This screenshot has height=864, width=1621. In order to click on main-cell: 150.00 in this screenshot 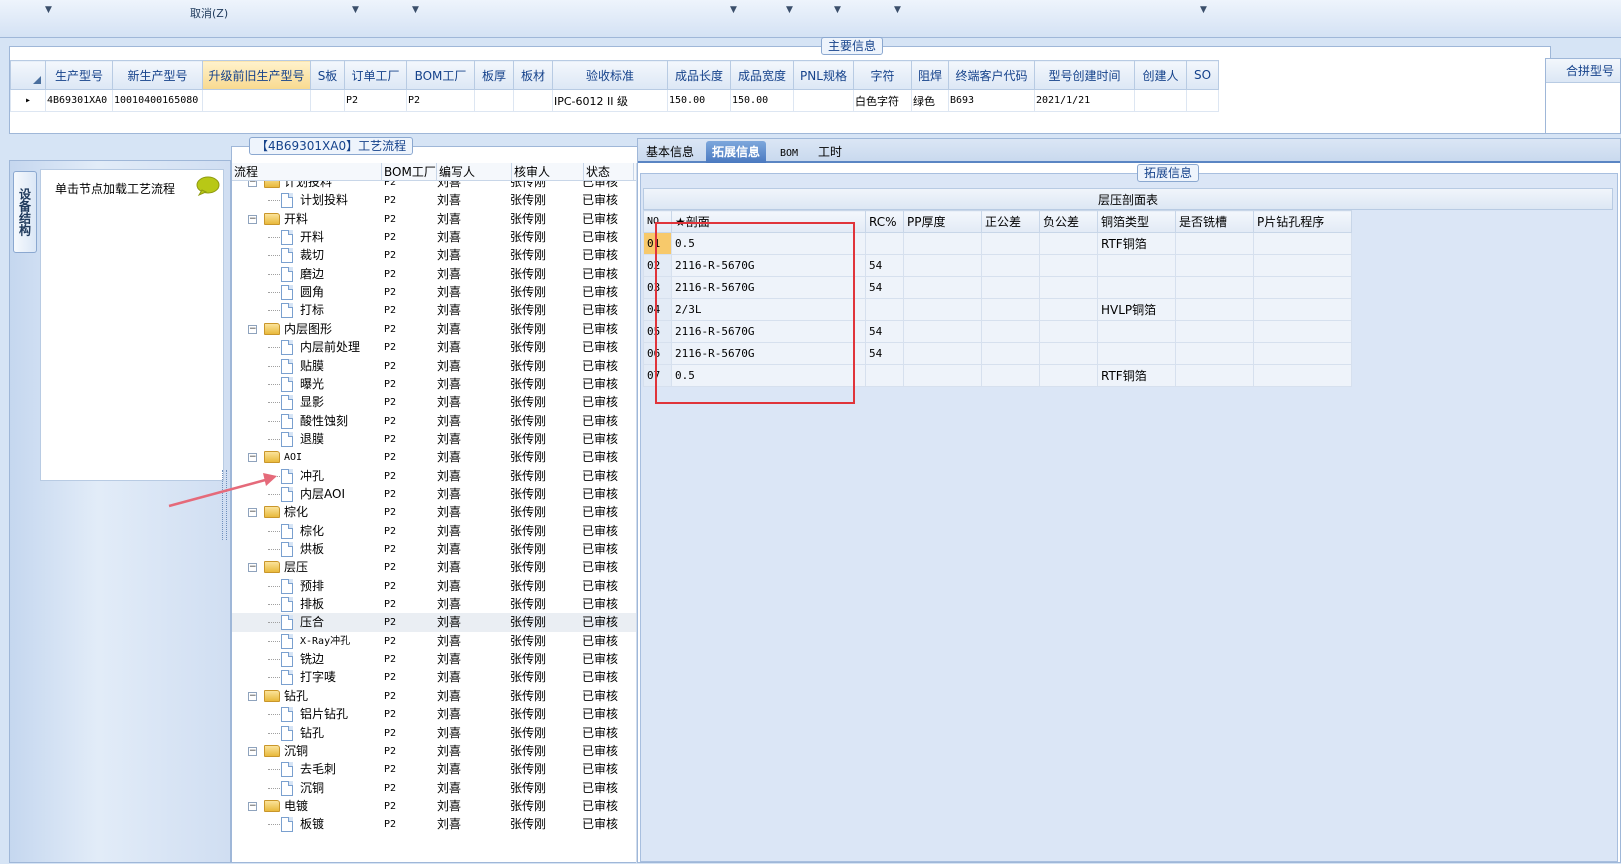, I will do `click(762, 100)`.